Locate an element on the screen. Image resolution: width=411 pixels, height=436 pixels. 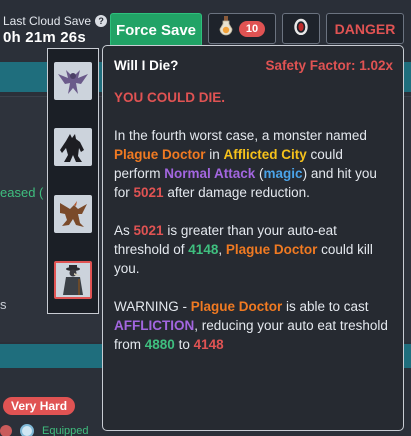
text: is able to cast is located at coordinates (325, 306).